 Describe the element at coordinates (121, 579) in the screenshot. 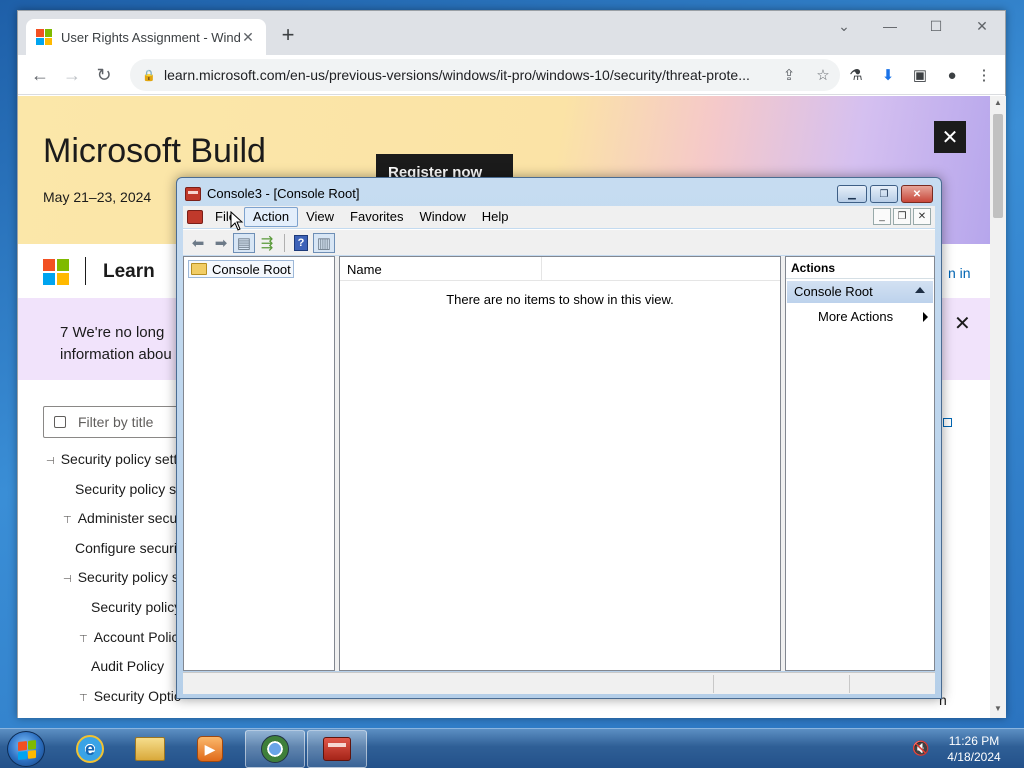

I see `toc-item: ⊣ Security policy s` at that location.